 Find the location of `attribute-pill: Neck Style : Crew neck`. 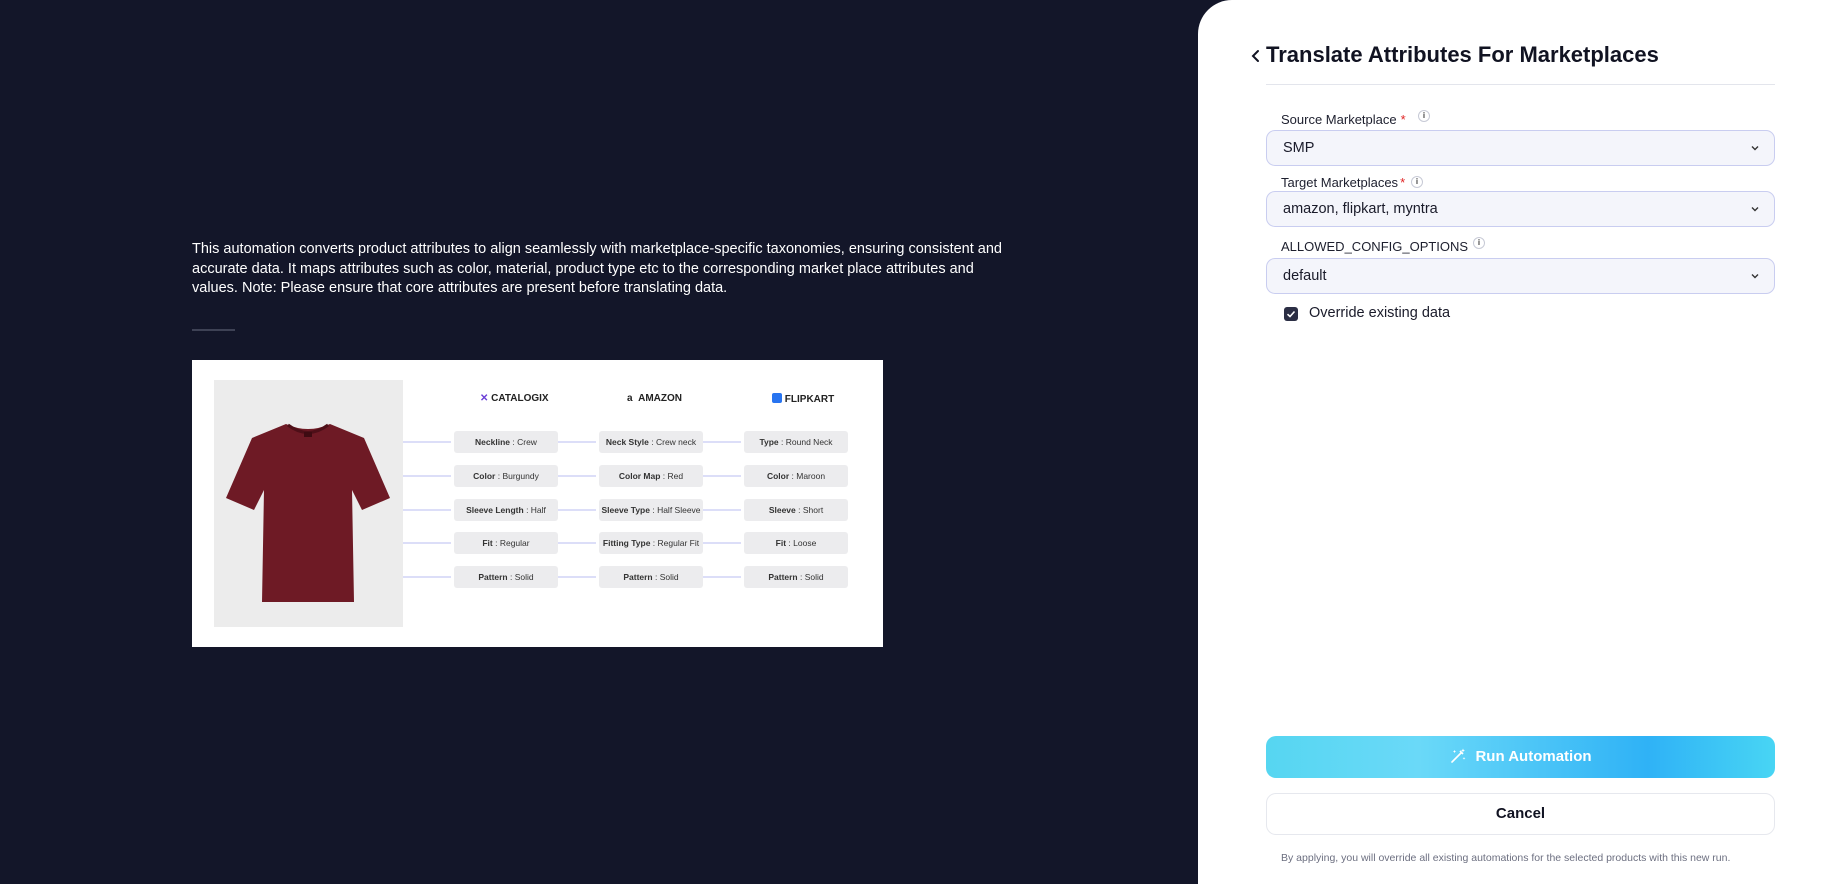

attribute-pill: Neck Style : Crew neck is located at coordinates (651, 442).